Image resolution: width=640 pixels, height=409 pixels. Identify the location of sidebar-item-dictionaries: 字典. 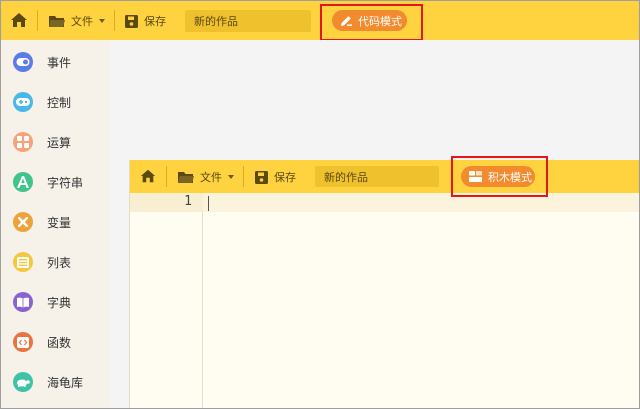
(55, 302).